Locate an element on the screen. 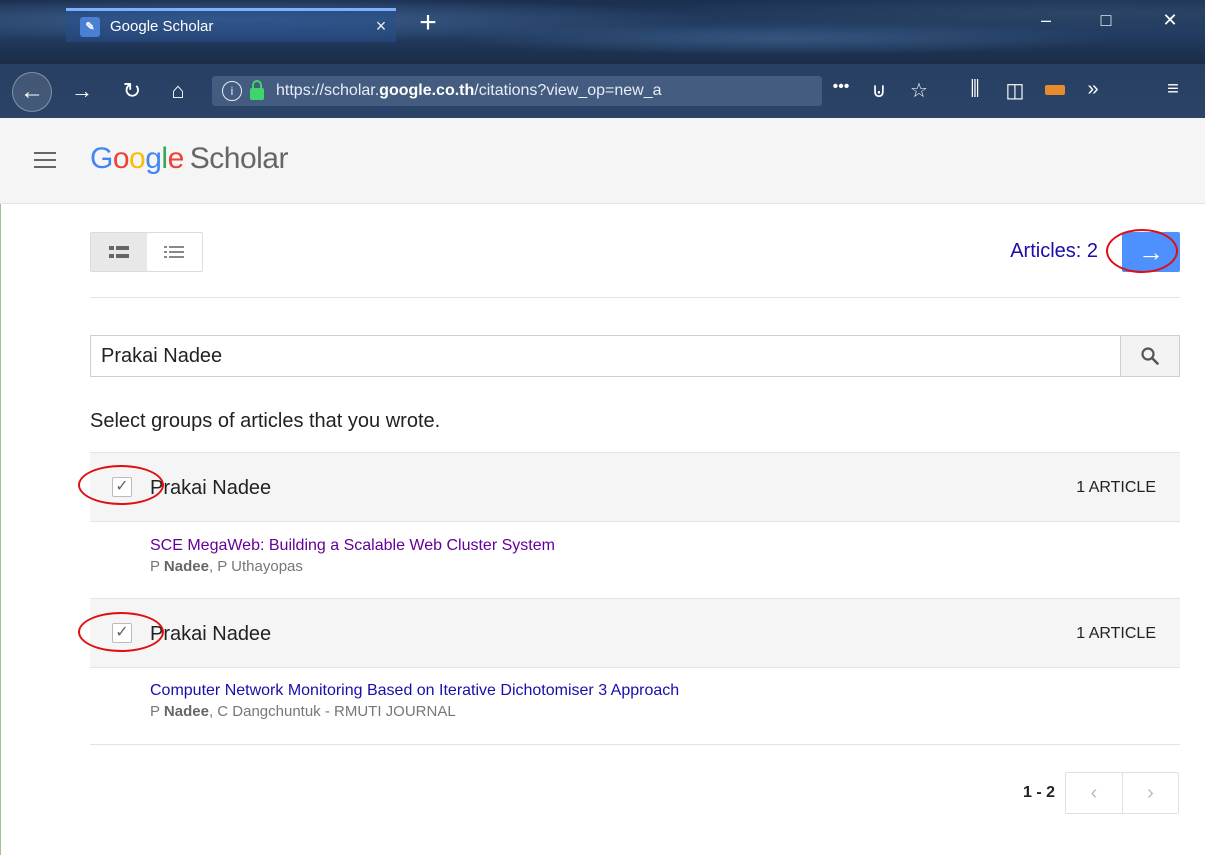  list-divider is located at coordinates (635, 744).